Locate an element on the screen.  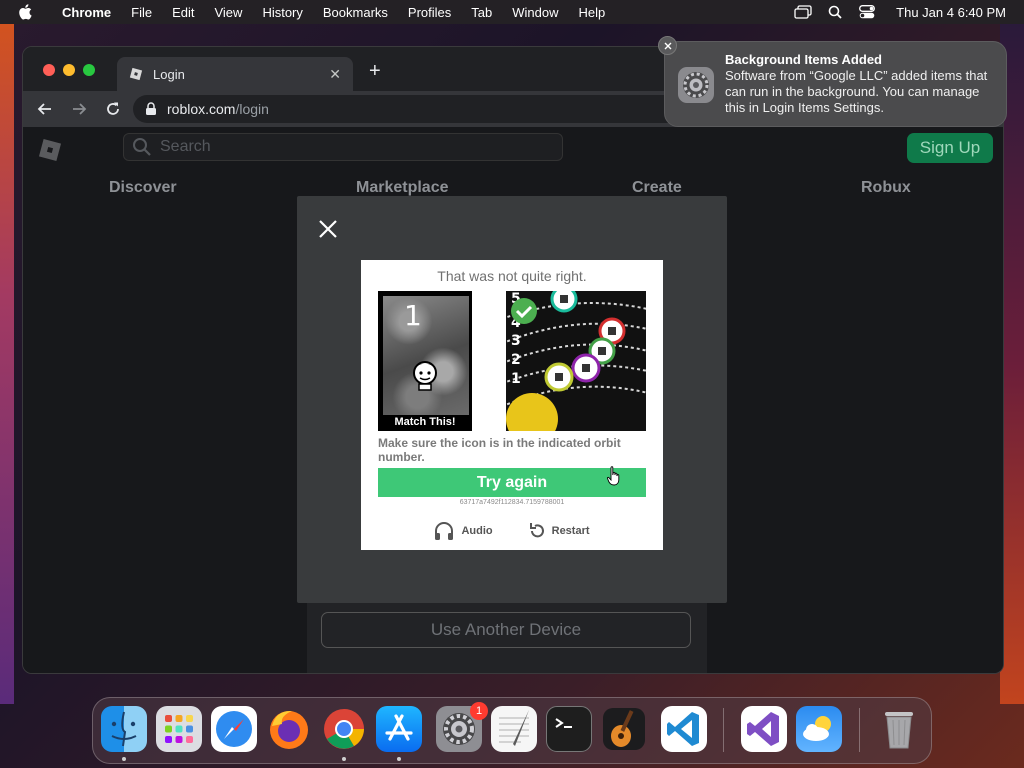
dock-finder-icon is located at coordinates (124, 729).